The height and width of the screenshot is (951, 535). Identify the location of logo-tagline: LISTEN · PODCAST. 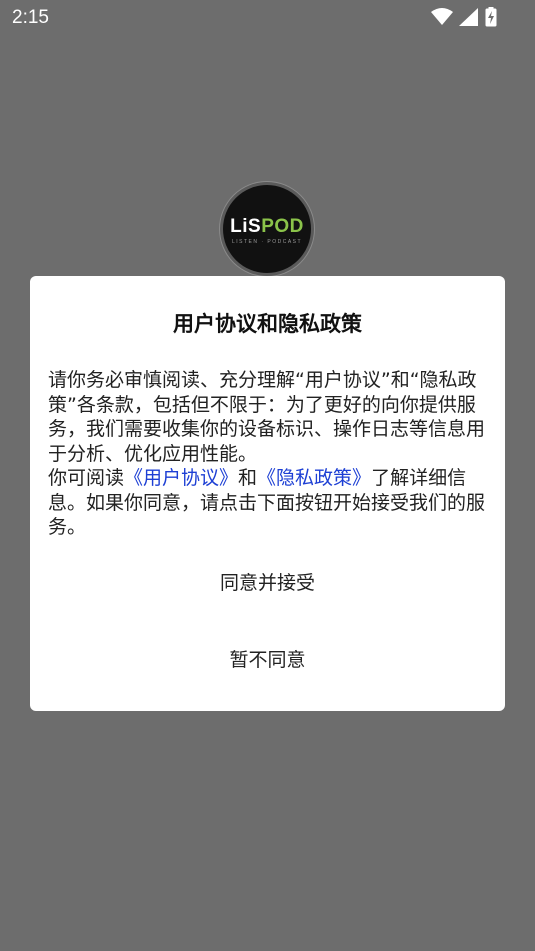
(267, 242).